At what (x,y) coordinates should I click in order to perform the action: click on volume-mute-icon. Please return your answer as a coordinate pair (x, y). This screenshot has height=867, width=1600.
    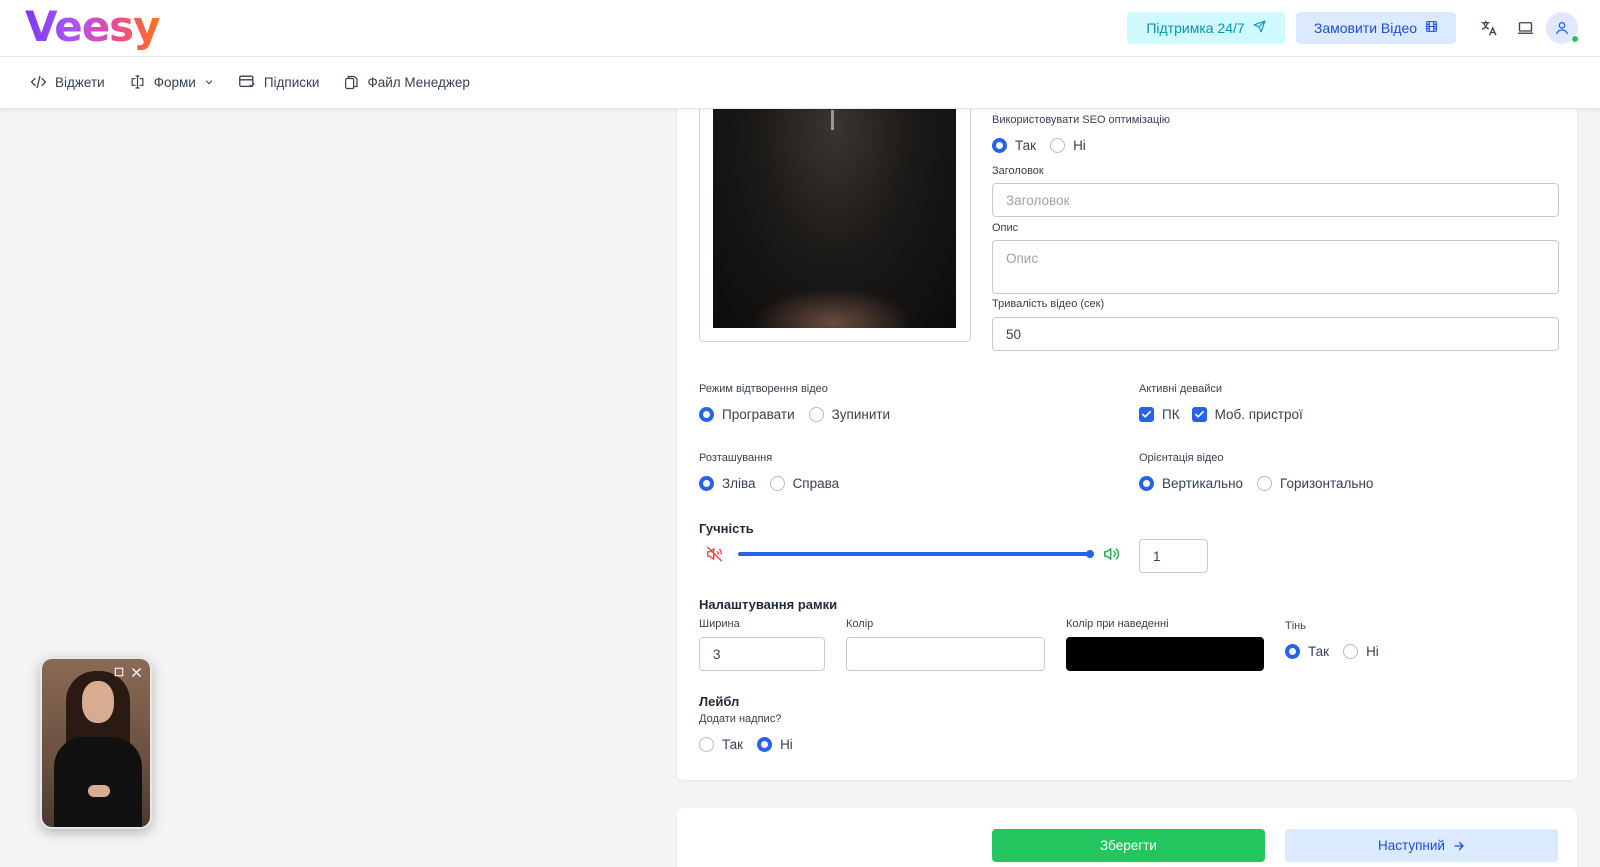
    Looking at the image, I should click on (714, 555).